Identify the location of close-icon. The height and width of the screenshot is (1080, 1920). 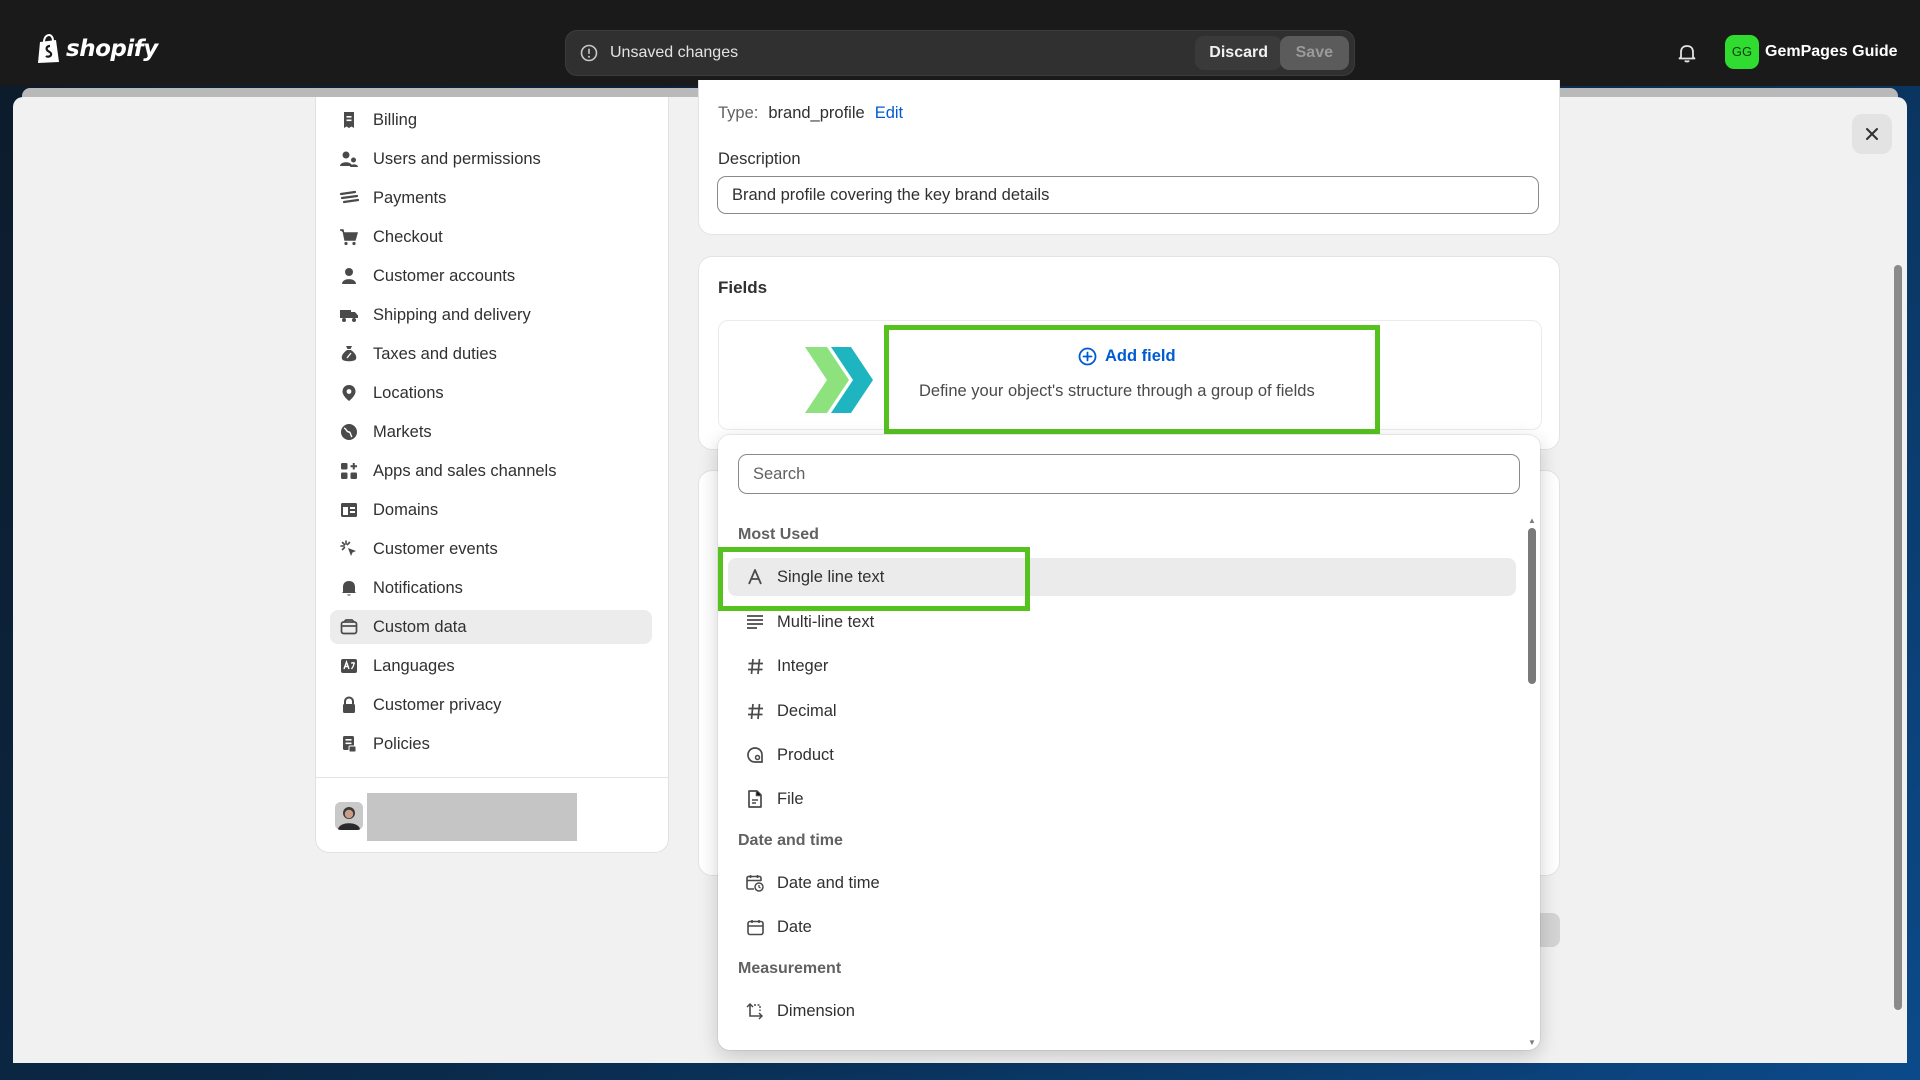
(1872, 134).